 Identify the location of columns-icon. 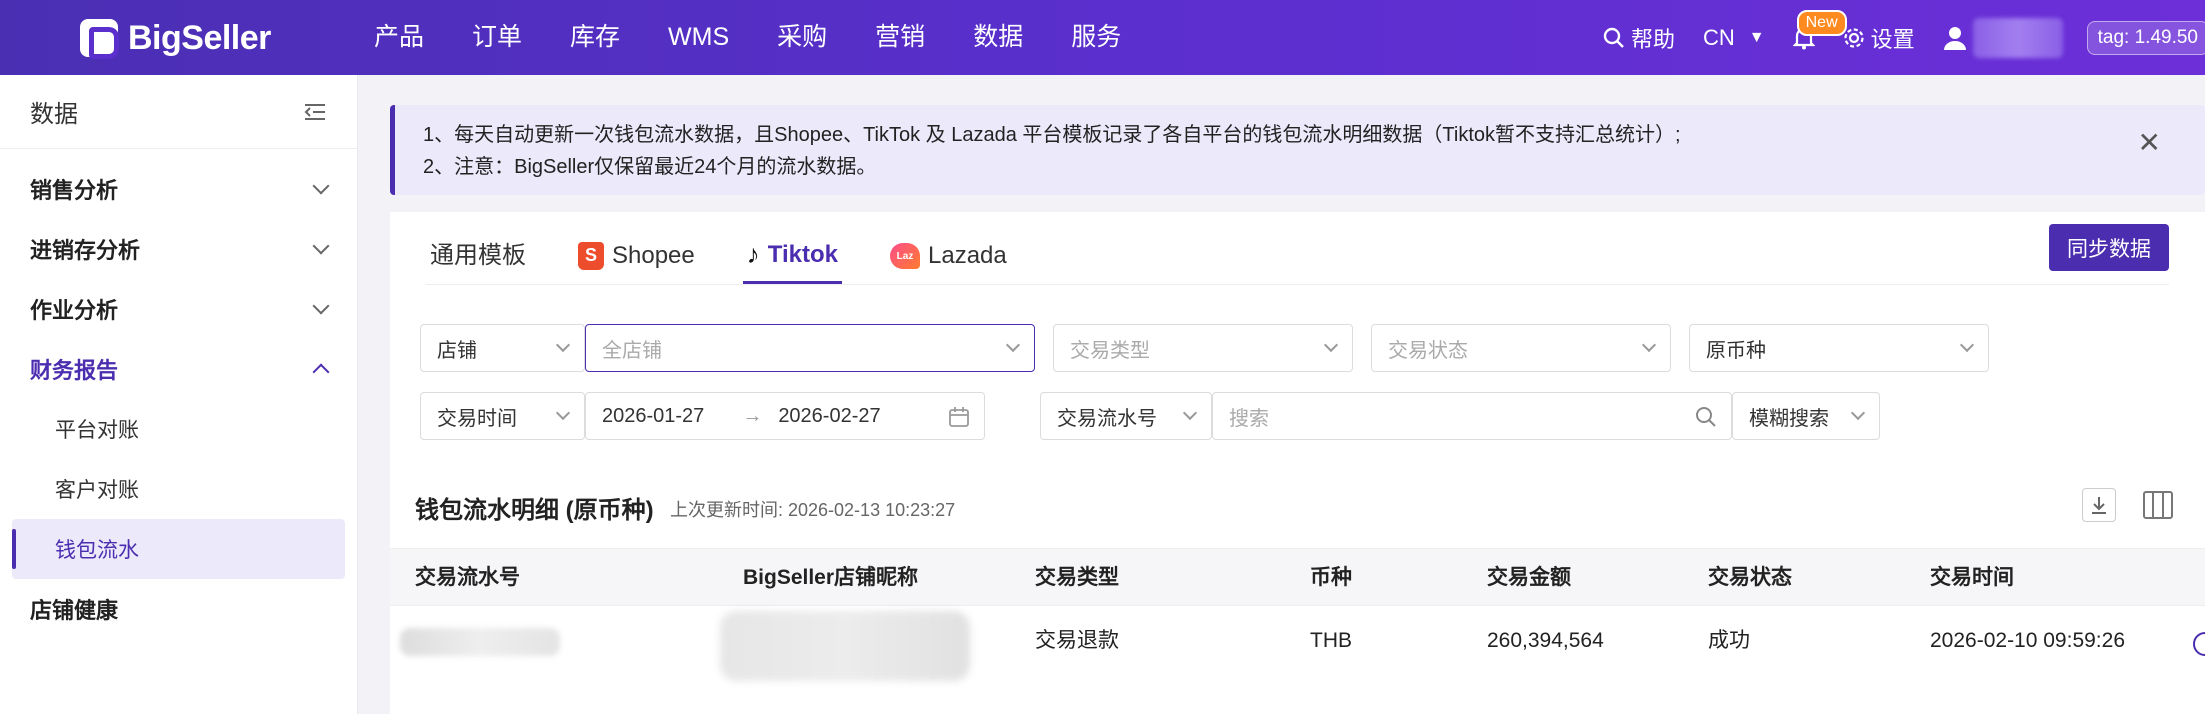
(2158, 505).